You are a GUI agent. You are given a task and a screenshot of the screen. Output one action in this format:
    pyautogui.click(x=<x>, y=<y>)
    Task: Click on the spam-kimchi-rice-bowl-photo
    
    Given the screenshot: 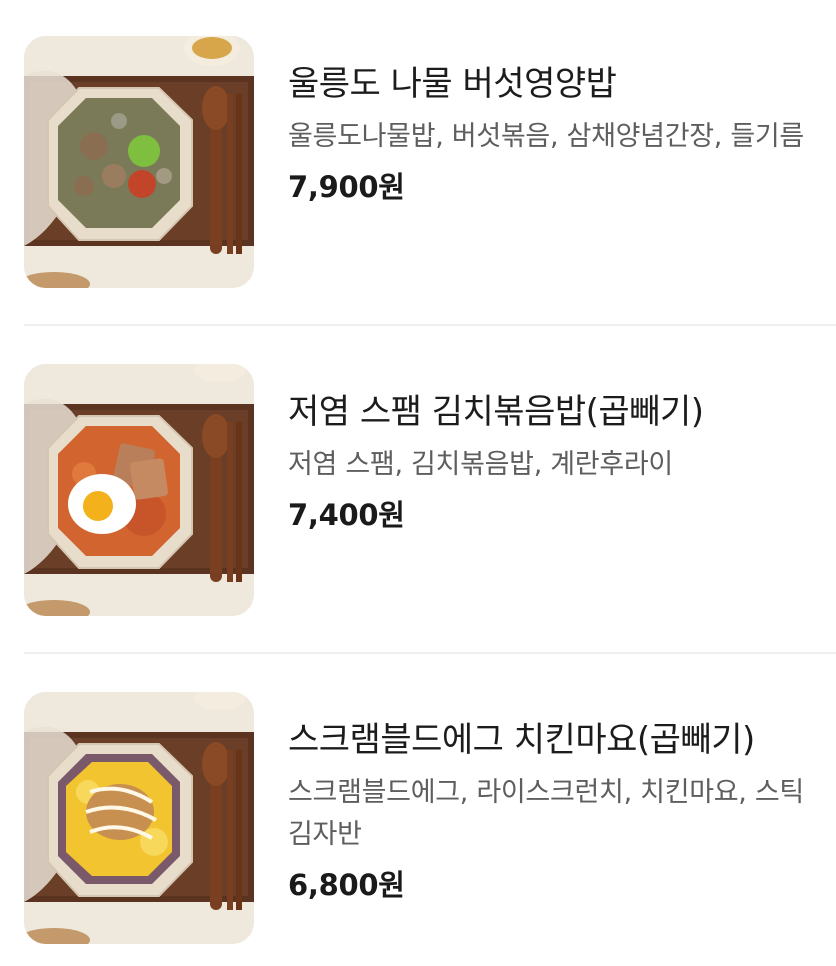 What is the action you would take?
    pyautogui.click(x=139, y=490)
    